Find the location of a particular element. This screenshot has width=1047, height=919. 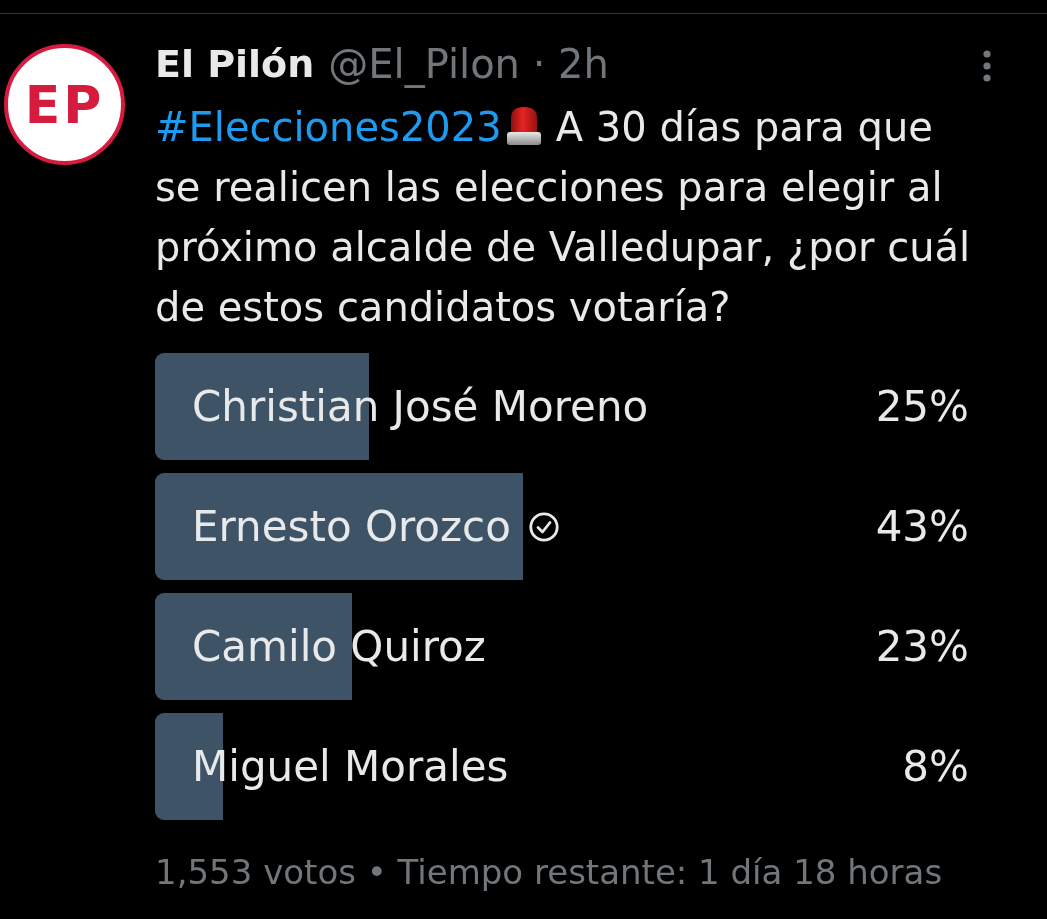

option-percentage: 23% is located at coordinates (922, 646).